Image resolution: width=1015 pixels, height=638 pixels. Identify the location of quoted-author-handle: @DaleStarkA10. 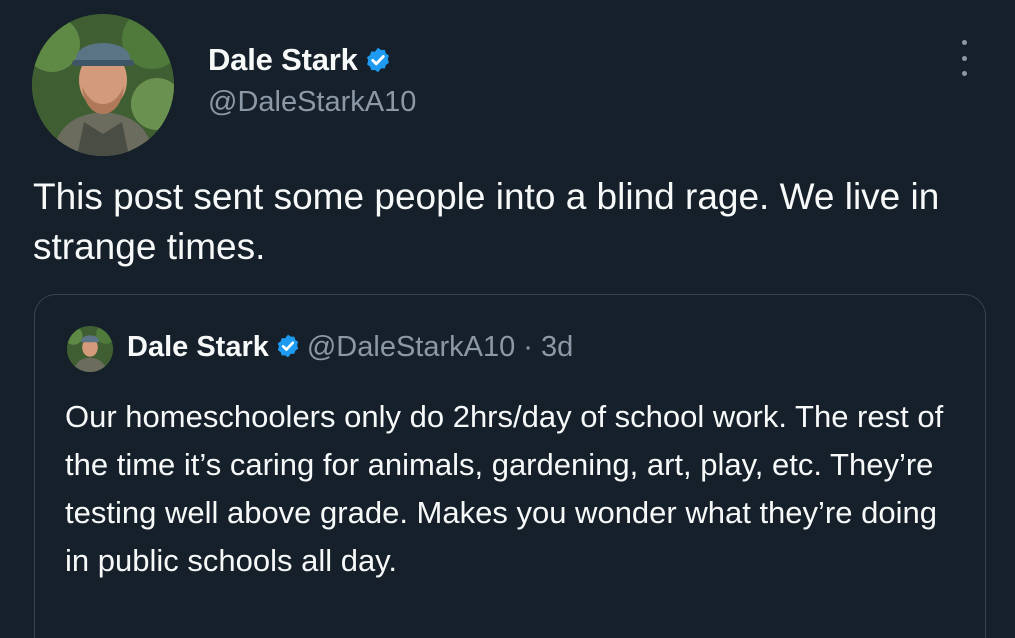
(411, 347).